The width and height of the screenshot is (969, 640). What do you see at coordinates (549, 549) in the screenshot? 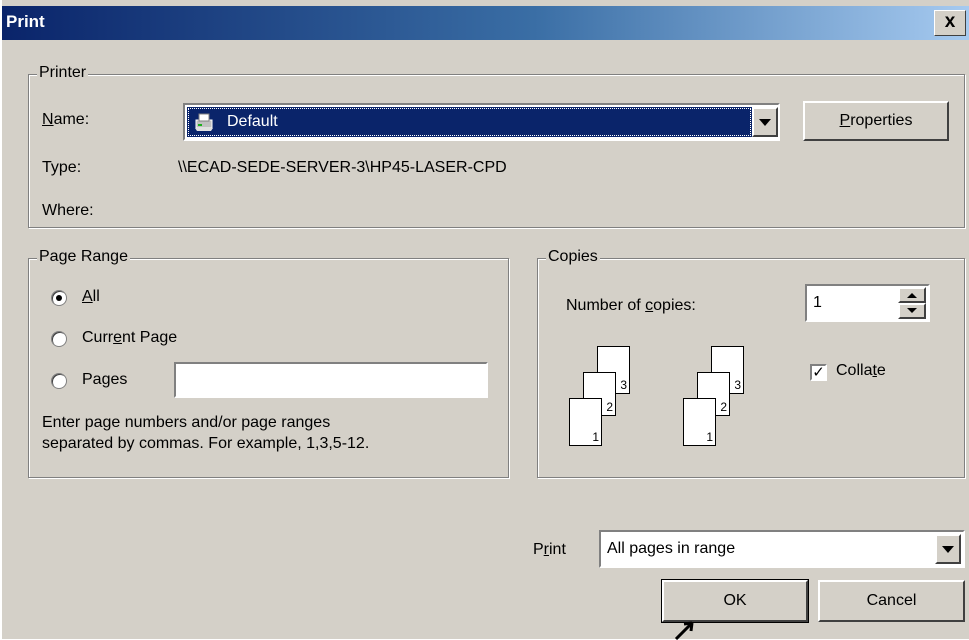
I see `print-what-label: Print` at bounding box center [549, 549].